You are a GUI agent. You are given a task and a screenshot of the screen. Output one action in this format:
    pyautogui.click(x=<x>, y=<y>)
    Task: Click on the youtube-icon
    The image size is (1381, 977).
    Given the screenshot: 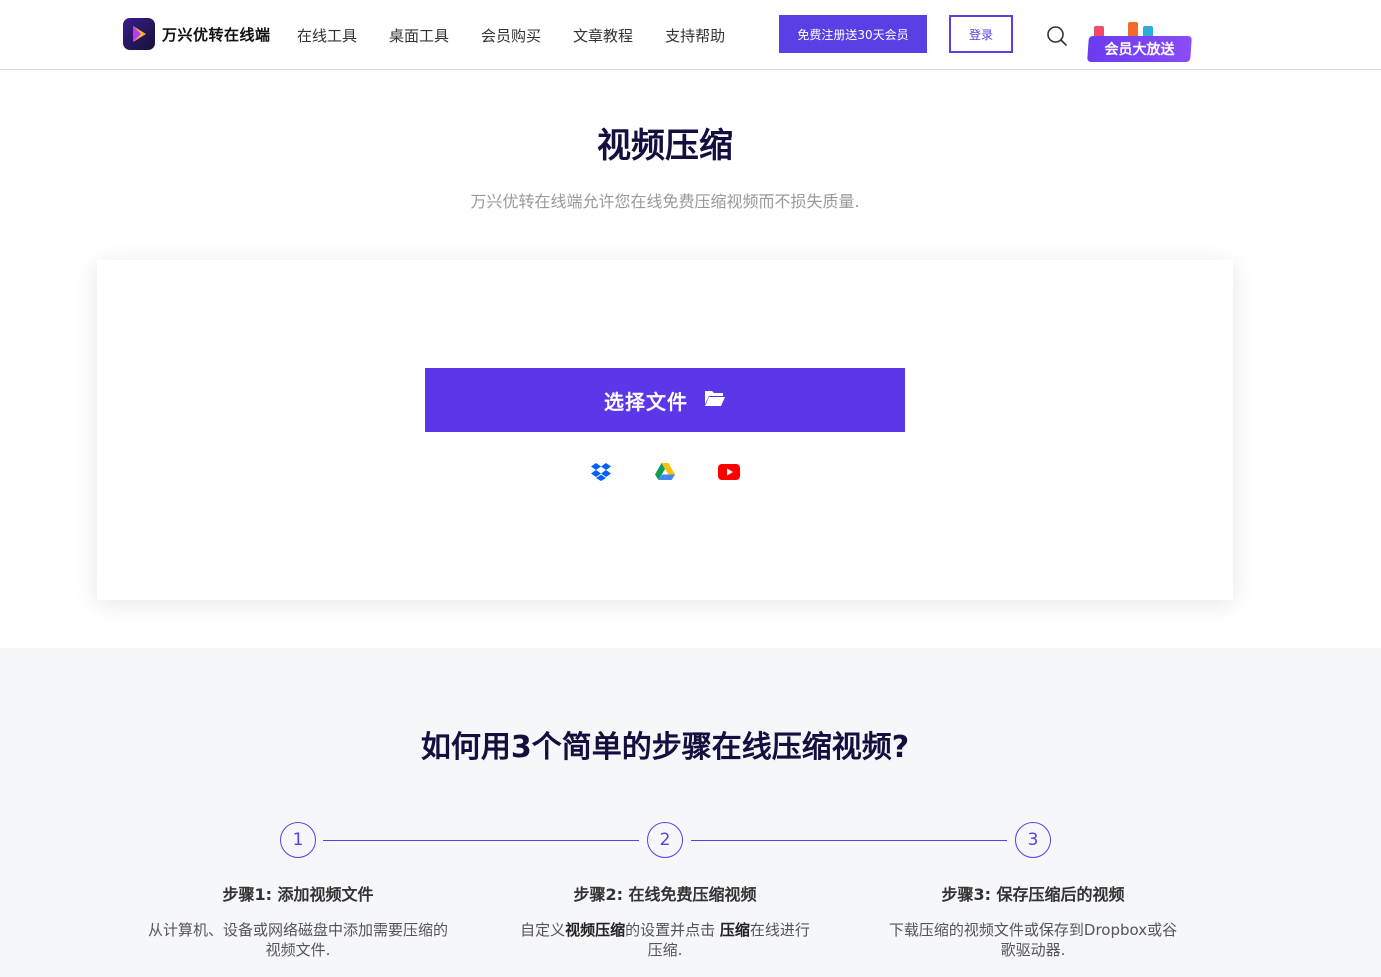 What is the action you would take?
    pyautogui.click(x=729, y=472)
    